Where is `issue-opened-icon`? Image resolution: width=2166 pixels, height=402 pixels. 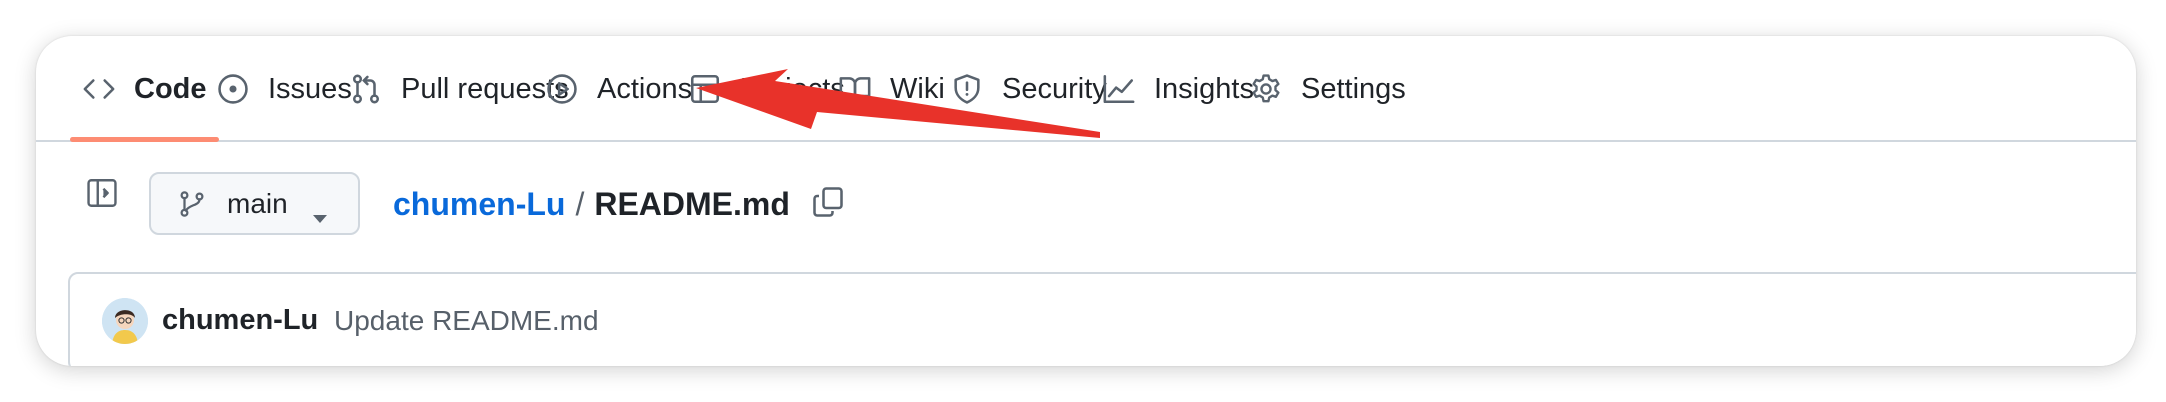 issue-opened-icon is located at coordinates (233, 89).